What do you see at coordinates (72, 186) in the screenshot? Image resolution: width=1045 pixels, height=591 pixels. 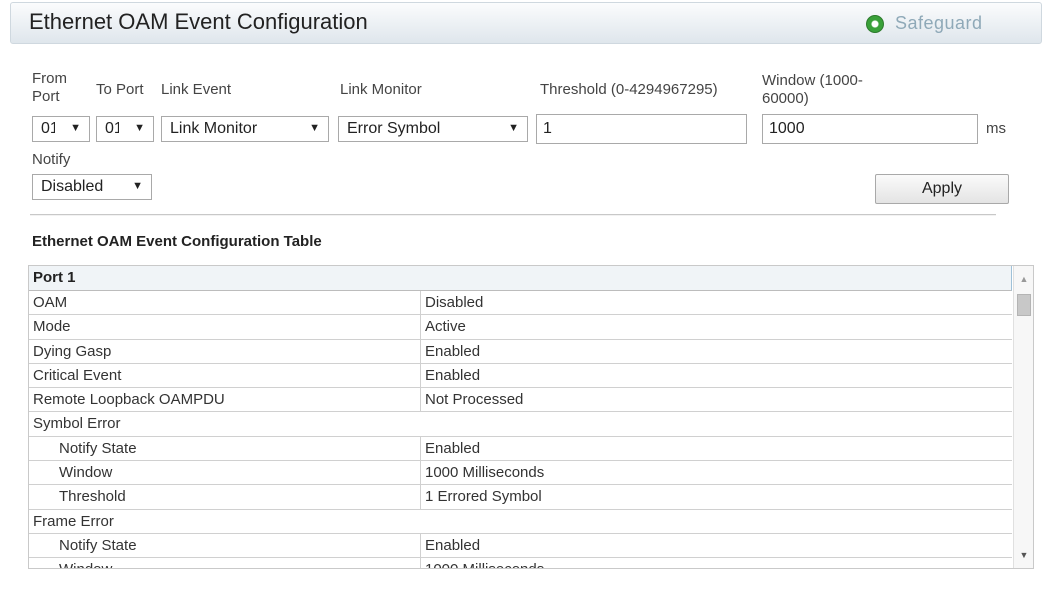 I see `notify-value: Disabled` at bounding box center [72, 186].